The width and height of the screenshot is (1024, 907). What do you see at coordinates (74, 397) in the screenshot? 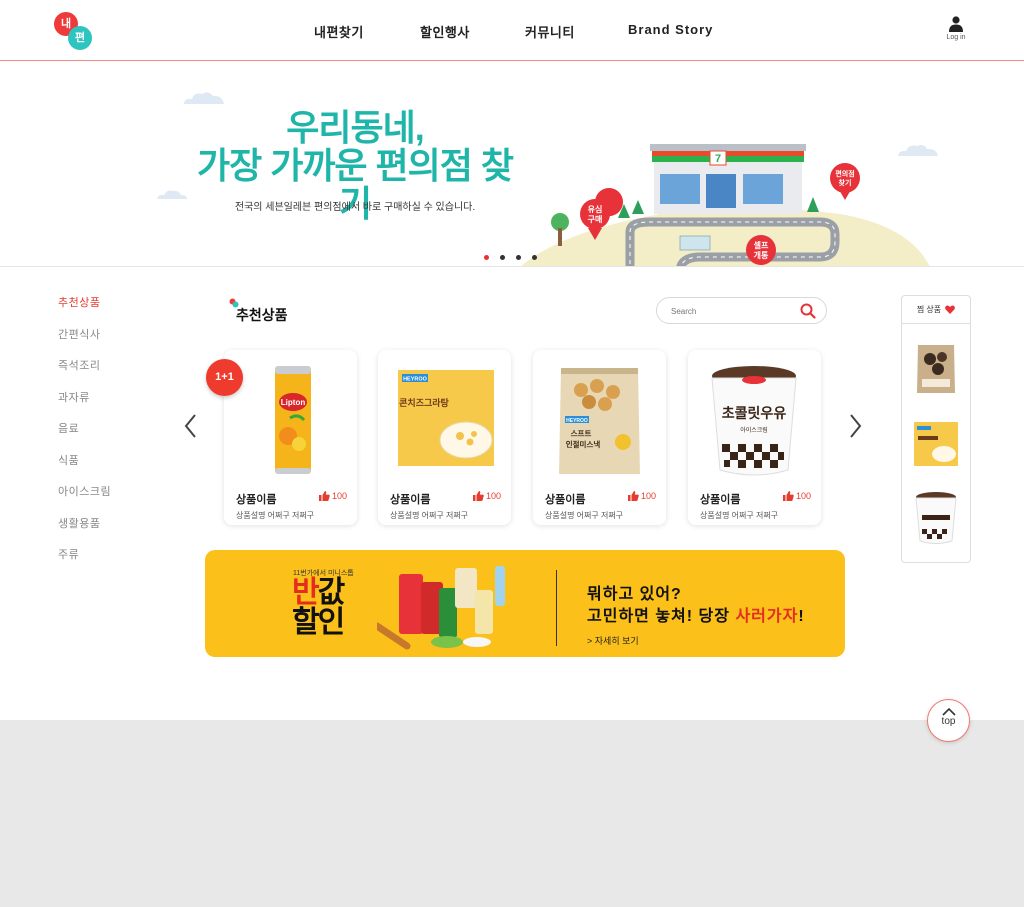
I see `sidebar-item-snacks: 과자류` at bounding box center [74, 397].